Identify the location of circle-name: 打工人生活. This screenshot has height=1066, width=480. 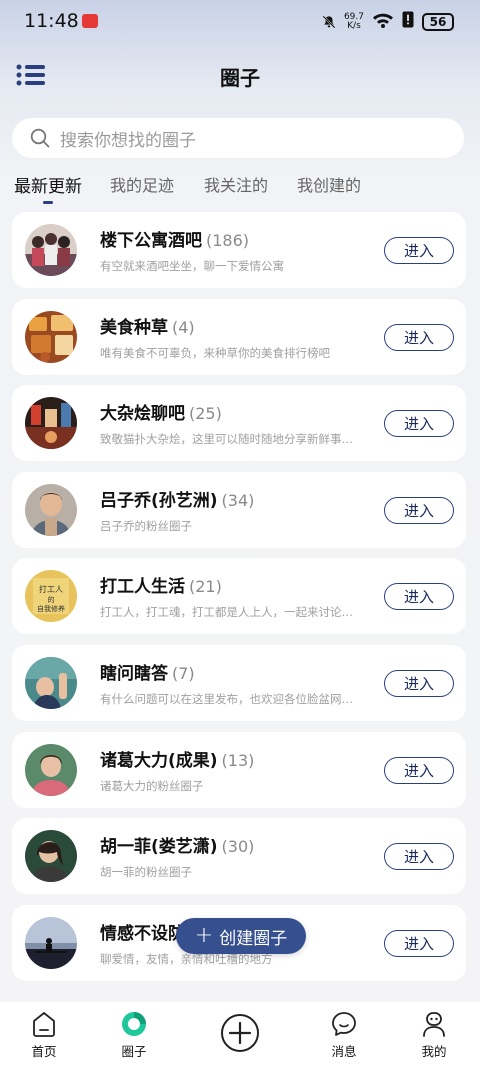
(142, 587).